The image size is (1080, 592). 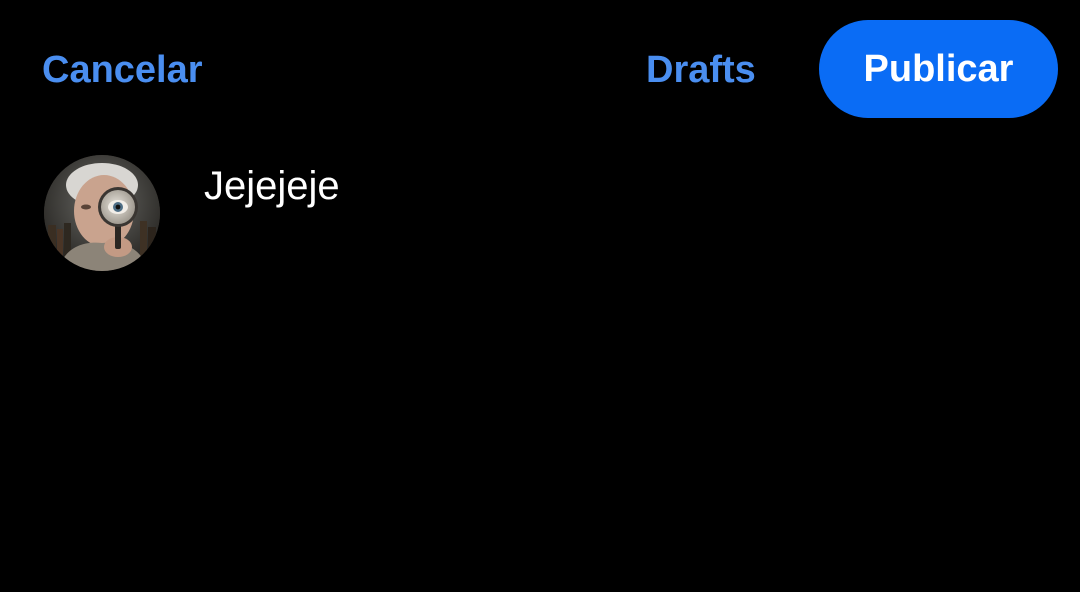 What do you see at coordinates (938, 69) in the screenshot?
I see `publish-button: Publicar` at bounding box center [938, 69].